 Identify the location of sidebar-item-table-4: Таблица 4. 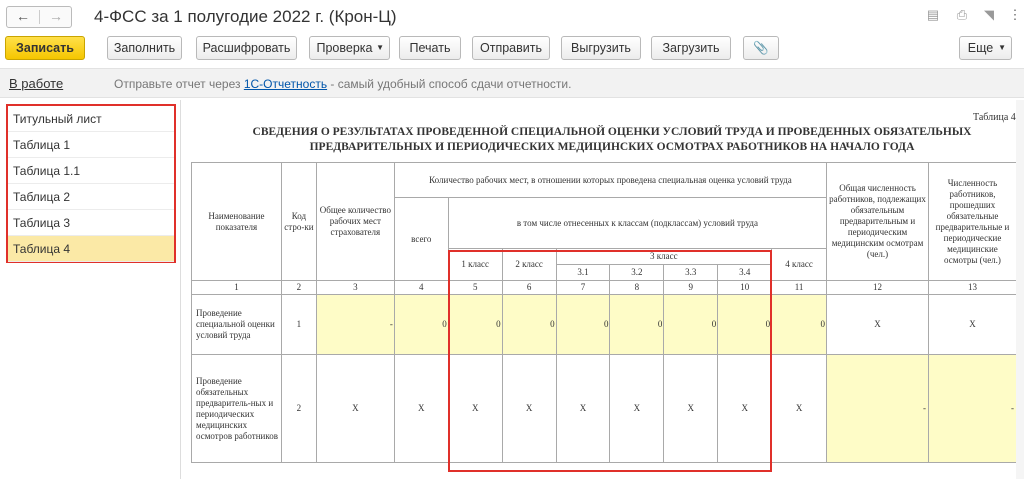
(91, 249).